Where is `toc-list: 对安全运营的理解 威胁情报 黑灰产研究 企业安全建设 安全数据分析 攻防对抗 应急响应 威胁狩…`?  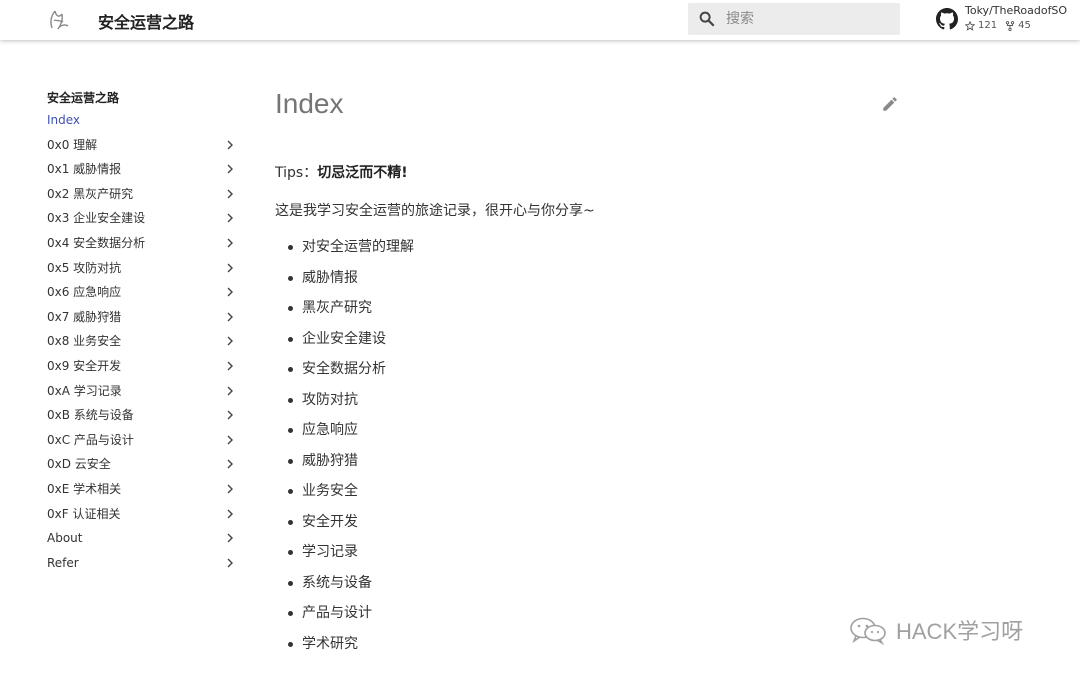 toc-list: 对安全运营的理解 威胁情报 黑灰产研究 企业安全建设 安全数据分析 攻防对抗 应急响应 威胁狩… is located at coordinates (344, 450).